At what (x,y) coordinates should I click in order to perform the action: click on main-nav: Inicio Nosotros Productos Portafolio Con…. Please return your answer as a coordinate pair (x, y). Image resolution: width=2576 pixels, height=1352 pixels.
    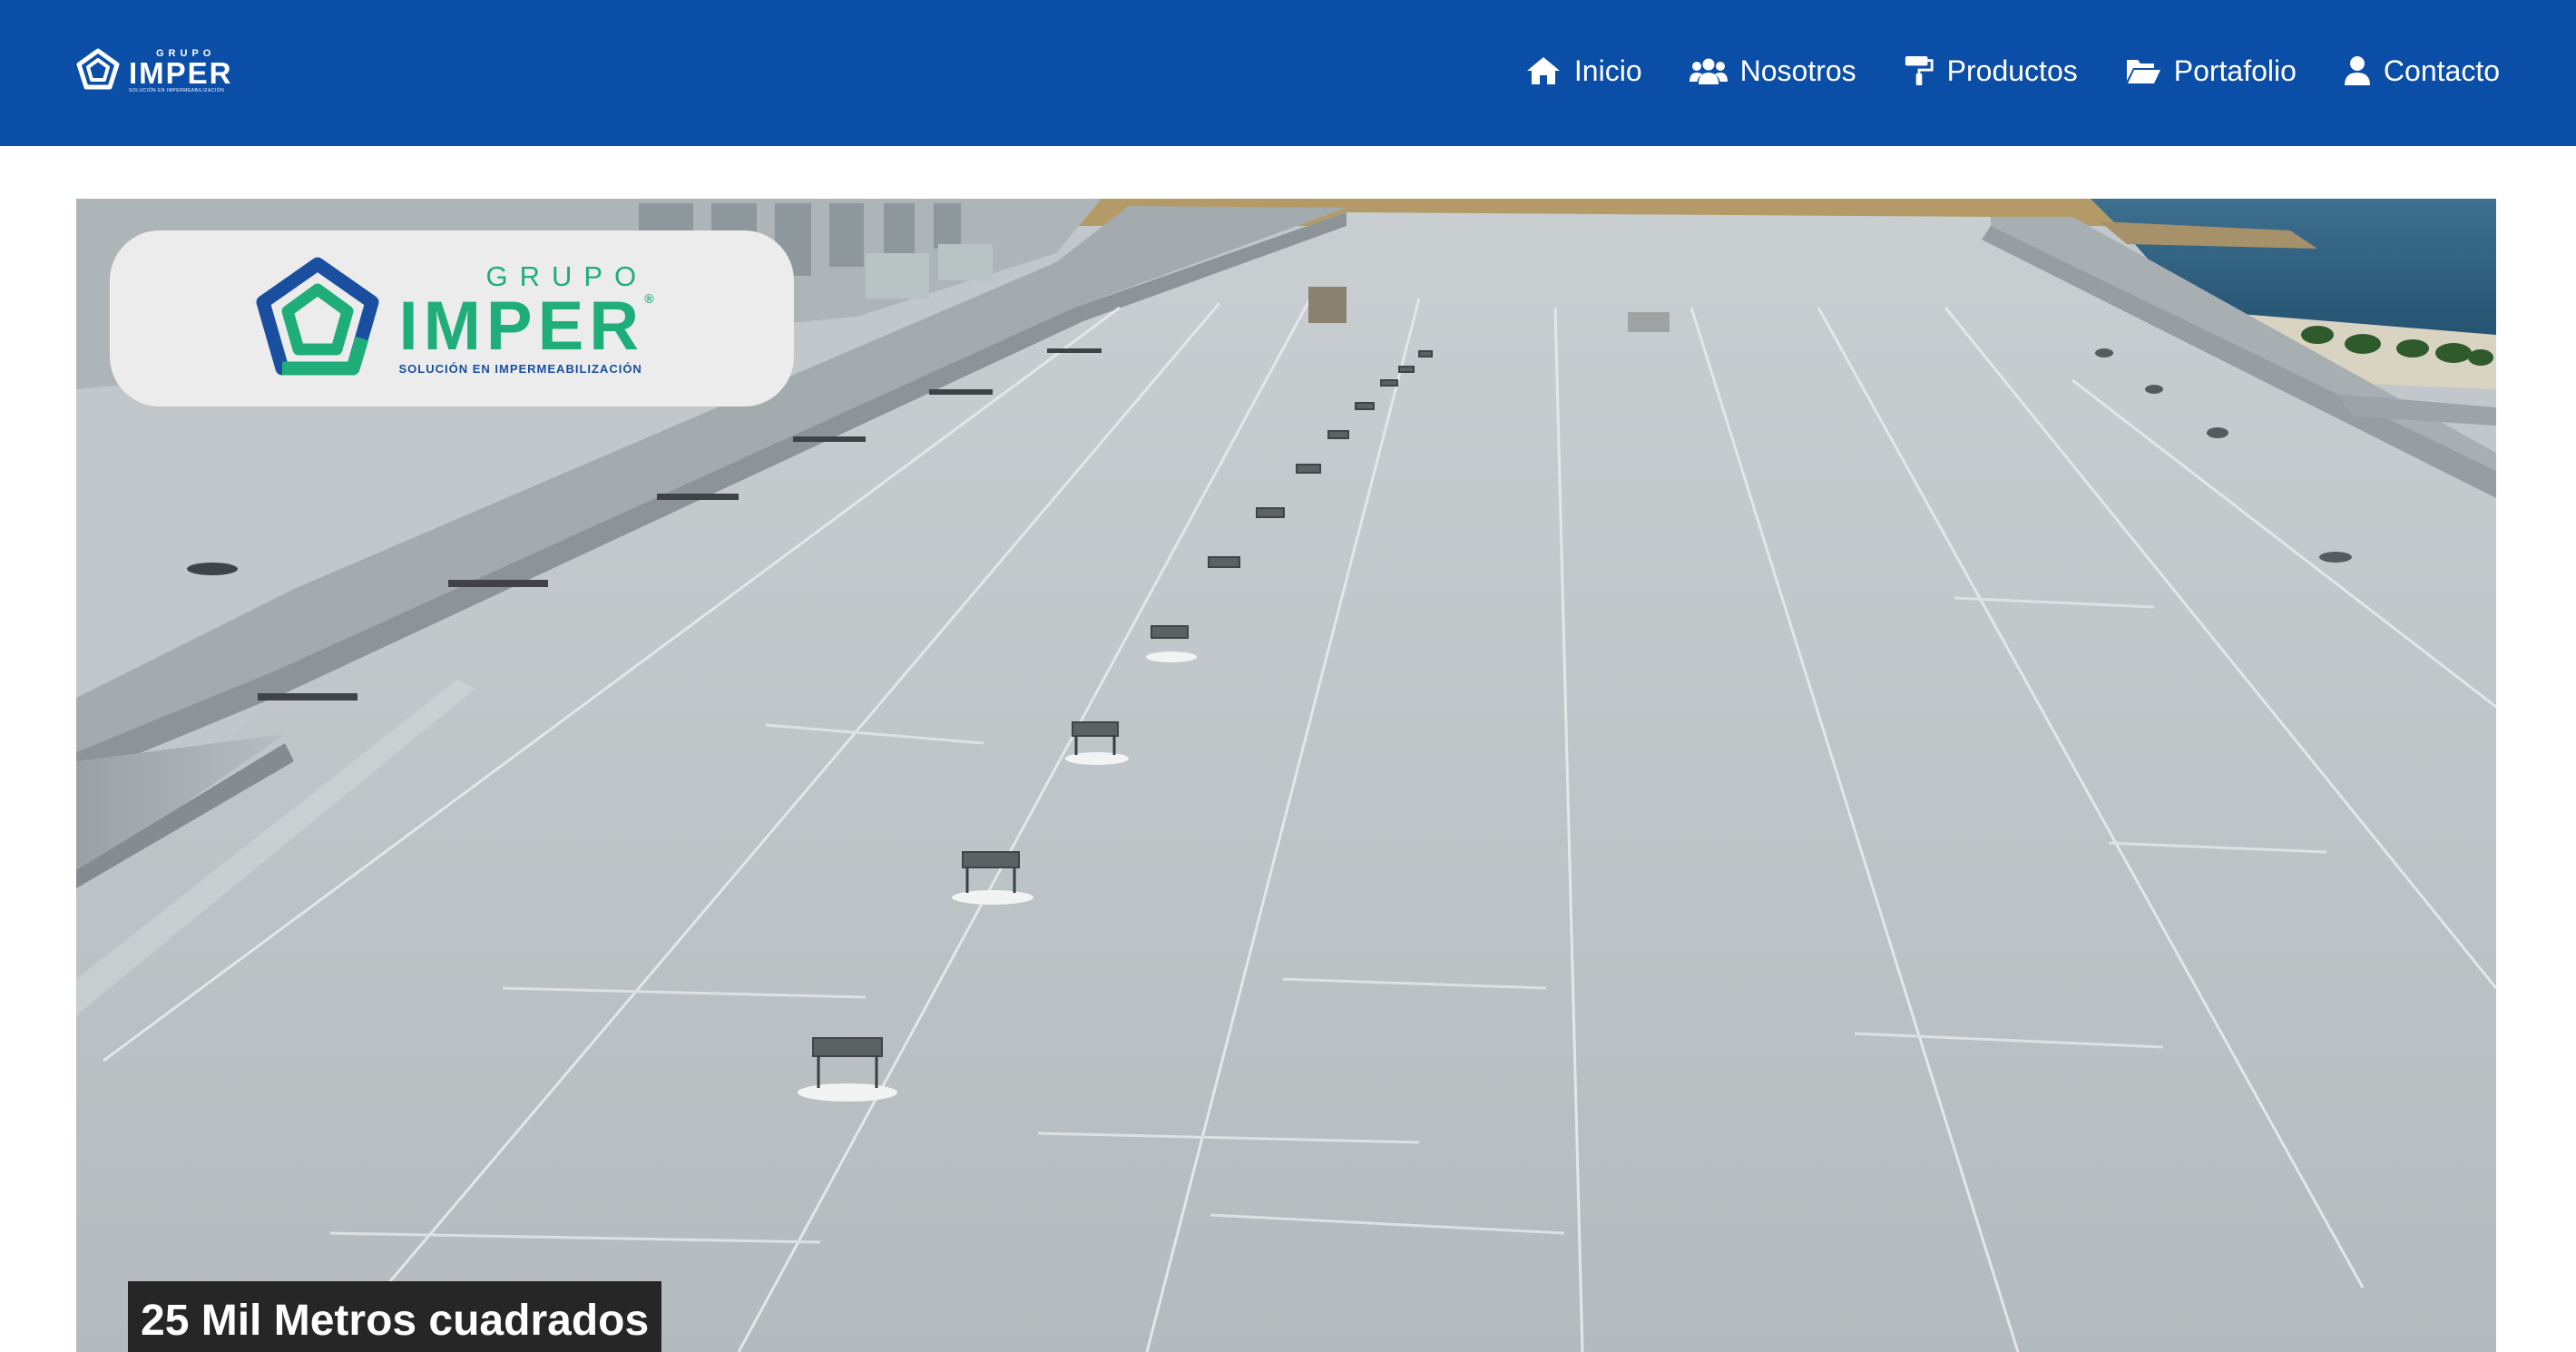
    Looking at the image, I should click on (2012, 70).